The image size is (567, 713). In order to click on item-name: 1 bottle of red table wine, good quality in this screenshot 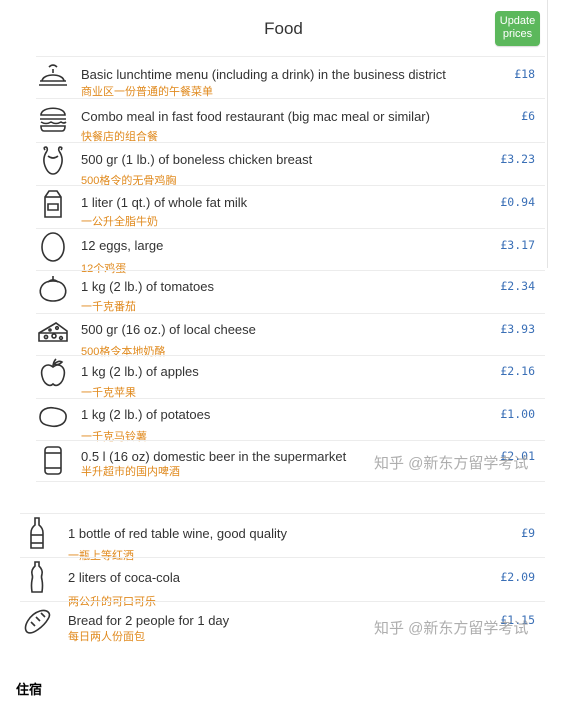, I will do `click(177, 533)`.